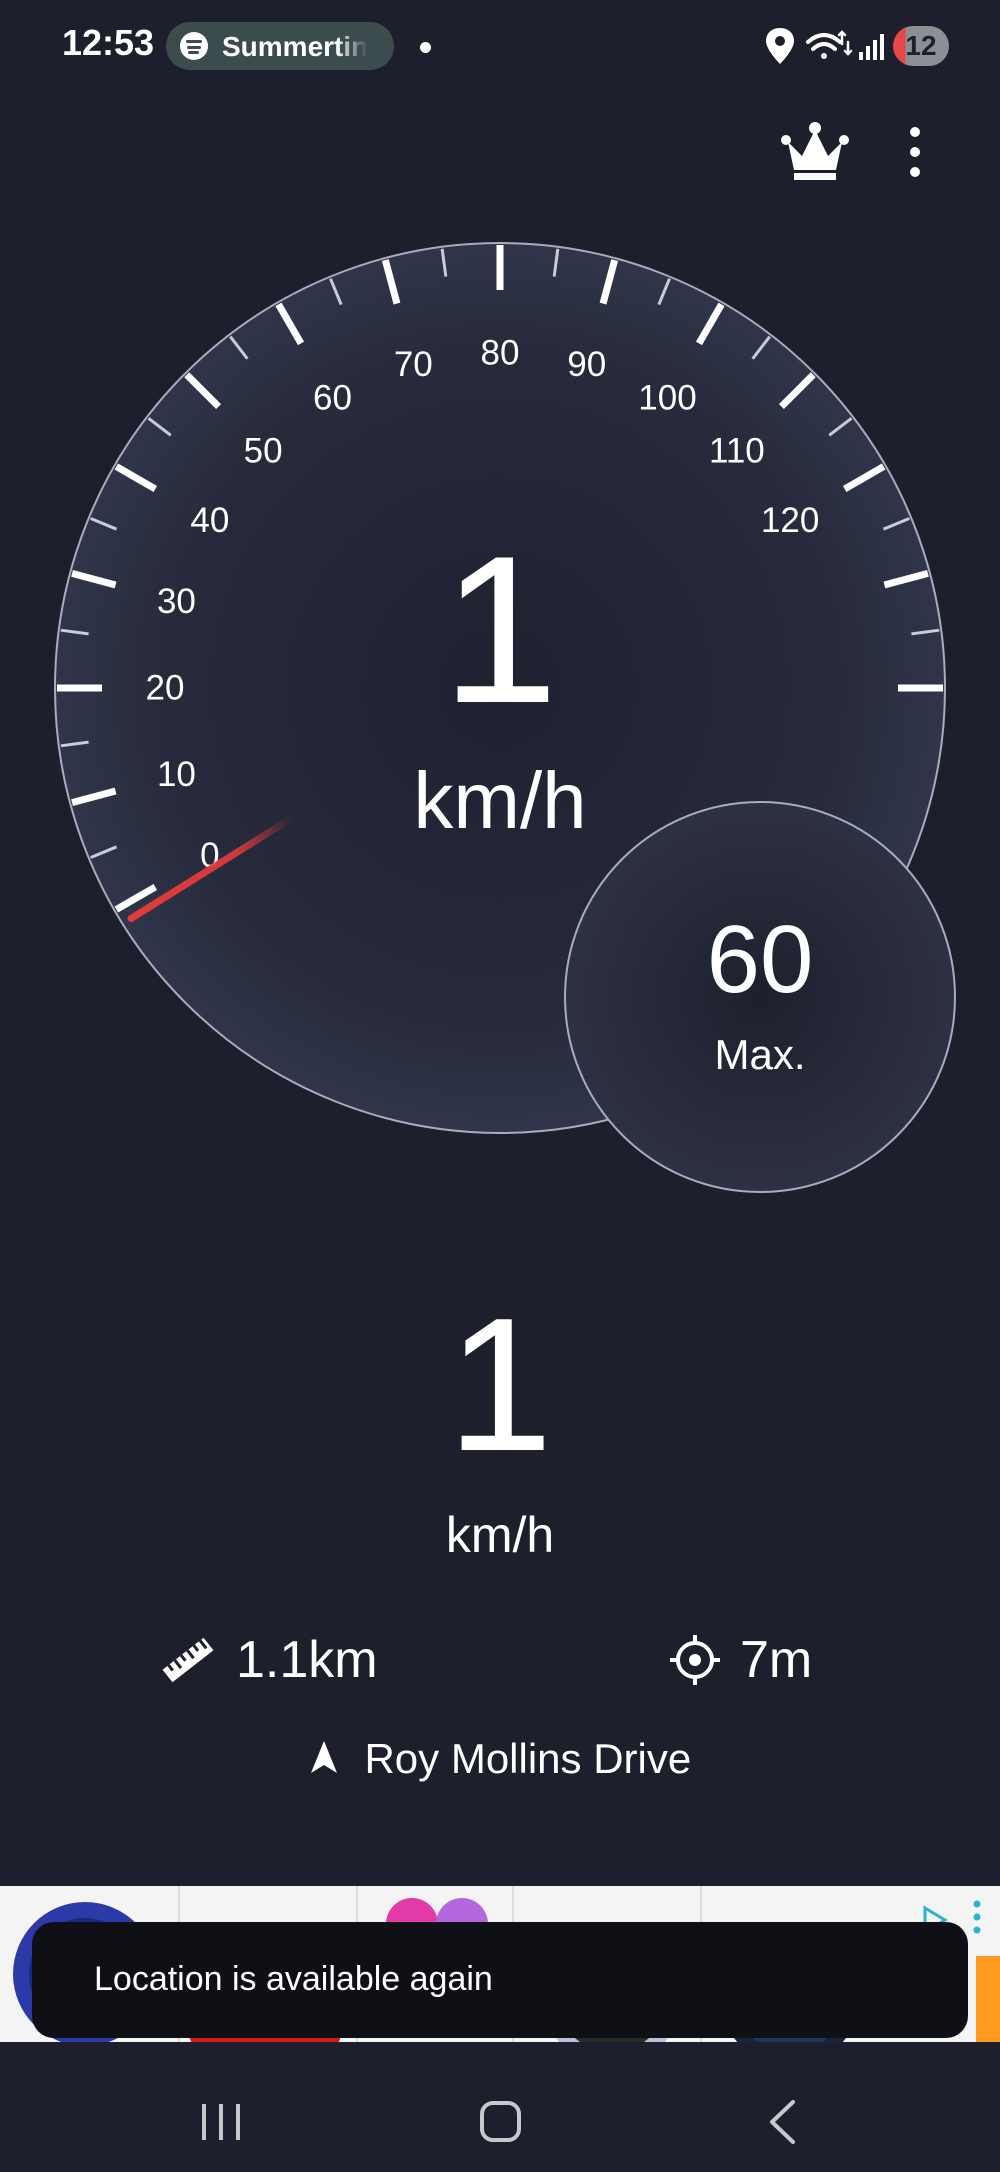  What do you see at coordinates (165, 688) in the screenshot?
I see `gauge-label: 20` at bounding box center [165, 688].